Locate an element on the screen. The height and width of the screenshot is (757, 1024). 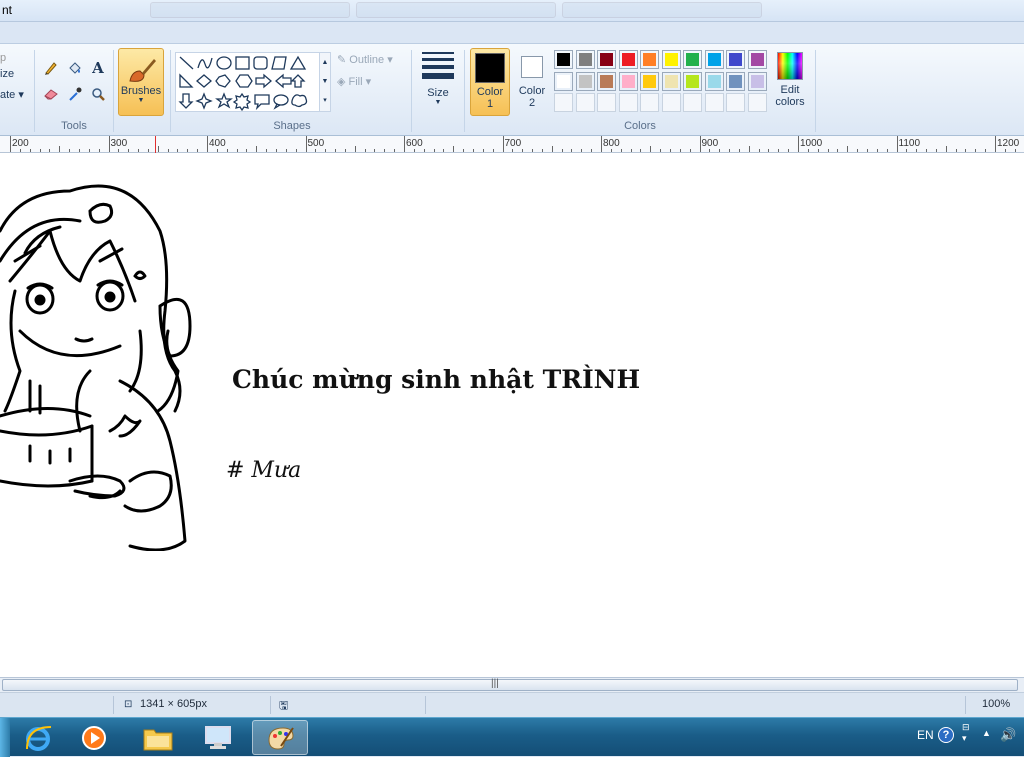
color1-button: Color 1 is located at coordinates (490, 82).